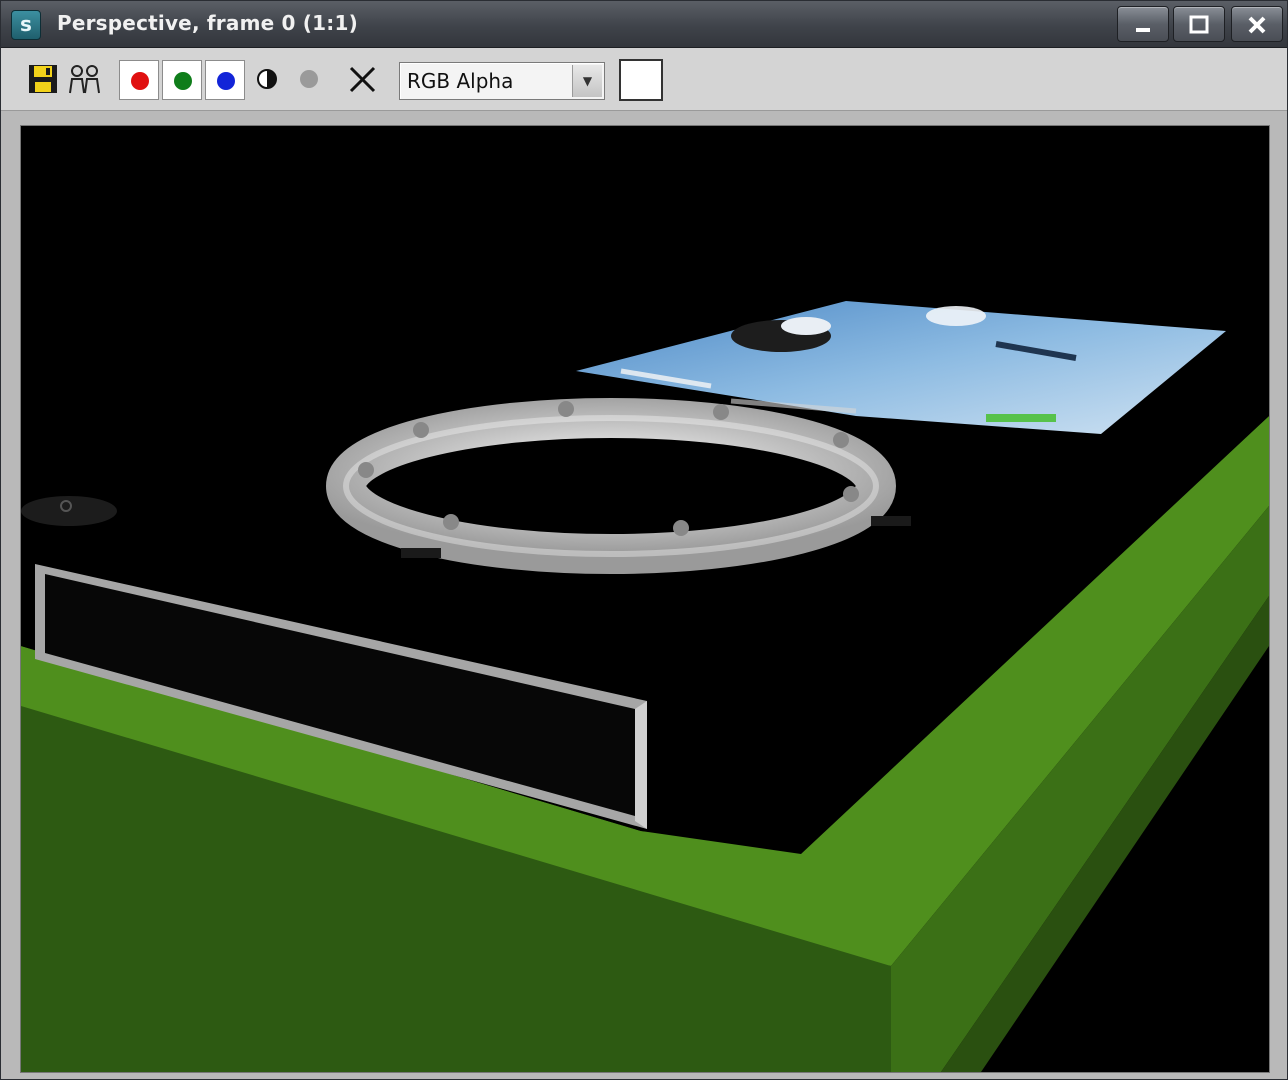 The width and height of the screenshot is (1288, 1080). I want to click on red-channel-button, so click(139, 80).